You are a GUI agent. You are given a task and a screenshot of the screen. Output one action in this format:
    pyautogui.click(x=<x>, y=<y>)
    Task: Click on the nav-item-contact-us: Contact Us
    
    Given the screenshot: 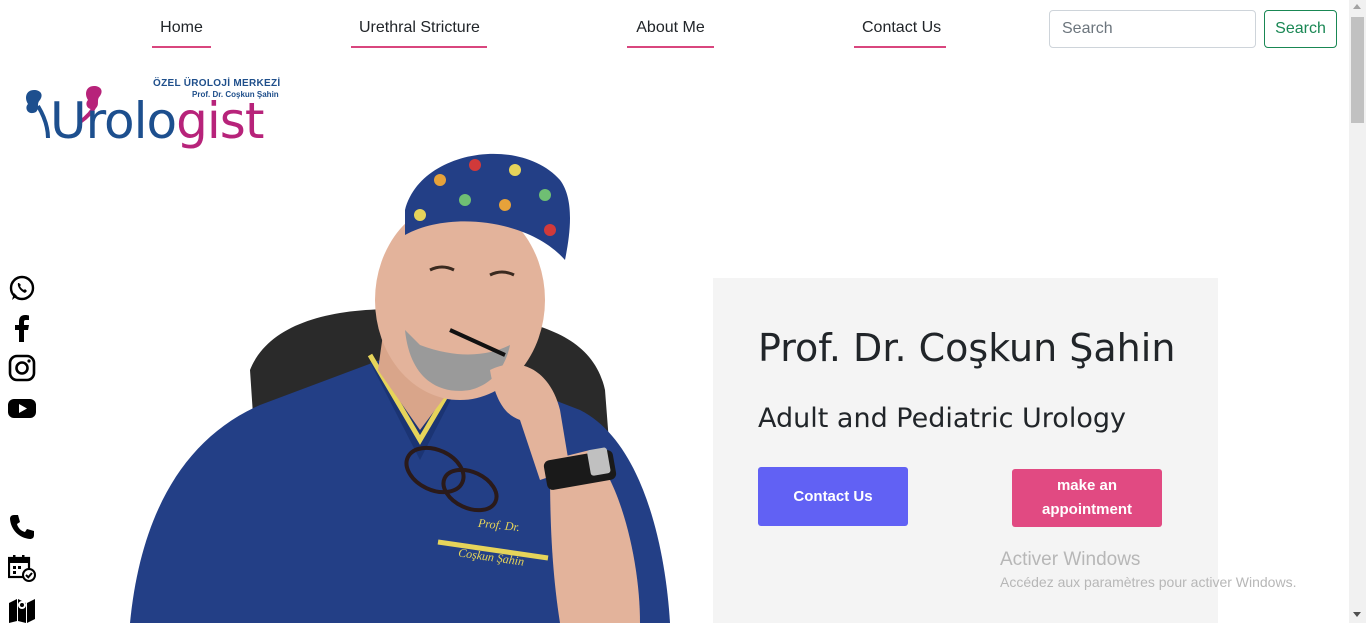 What is the action you would take?
    pyautogui.click(x=900, y=33)
    